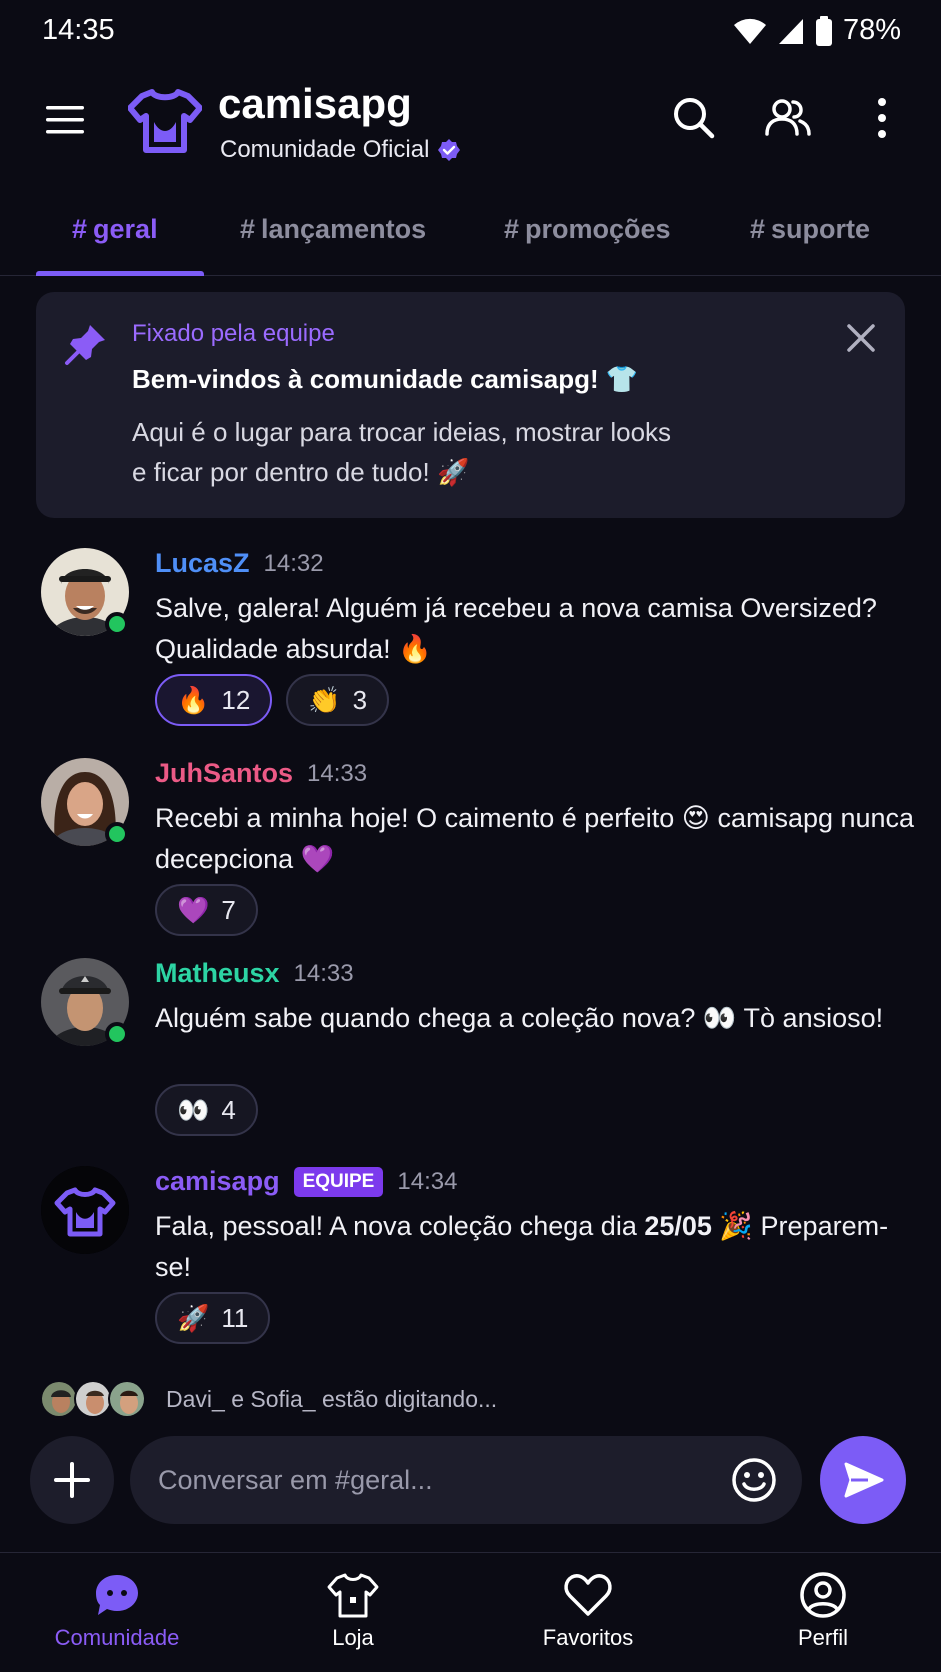  I want to click on heart-icon, so click(588, 1595).